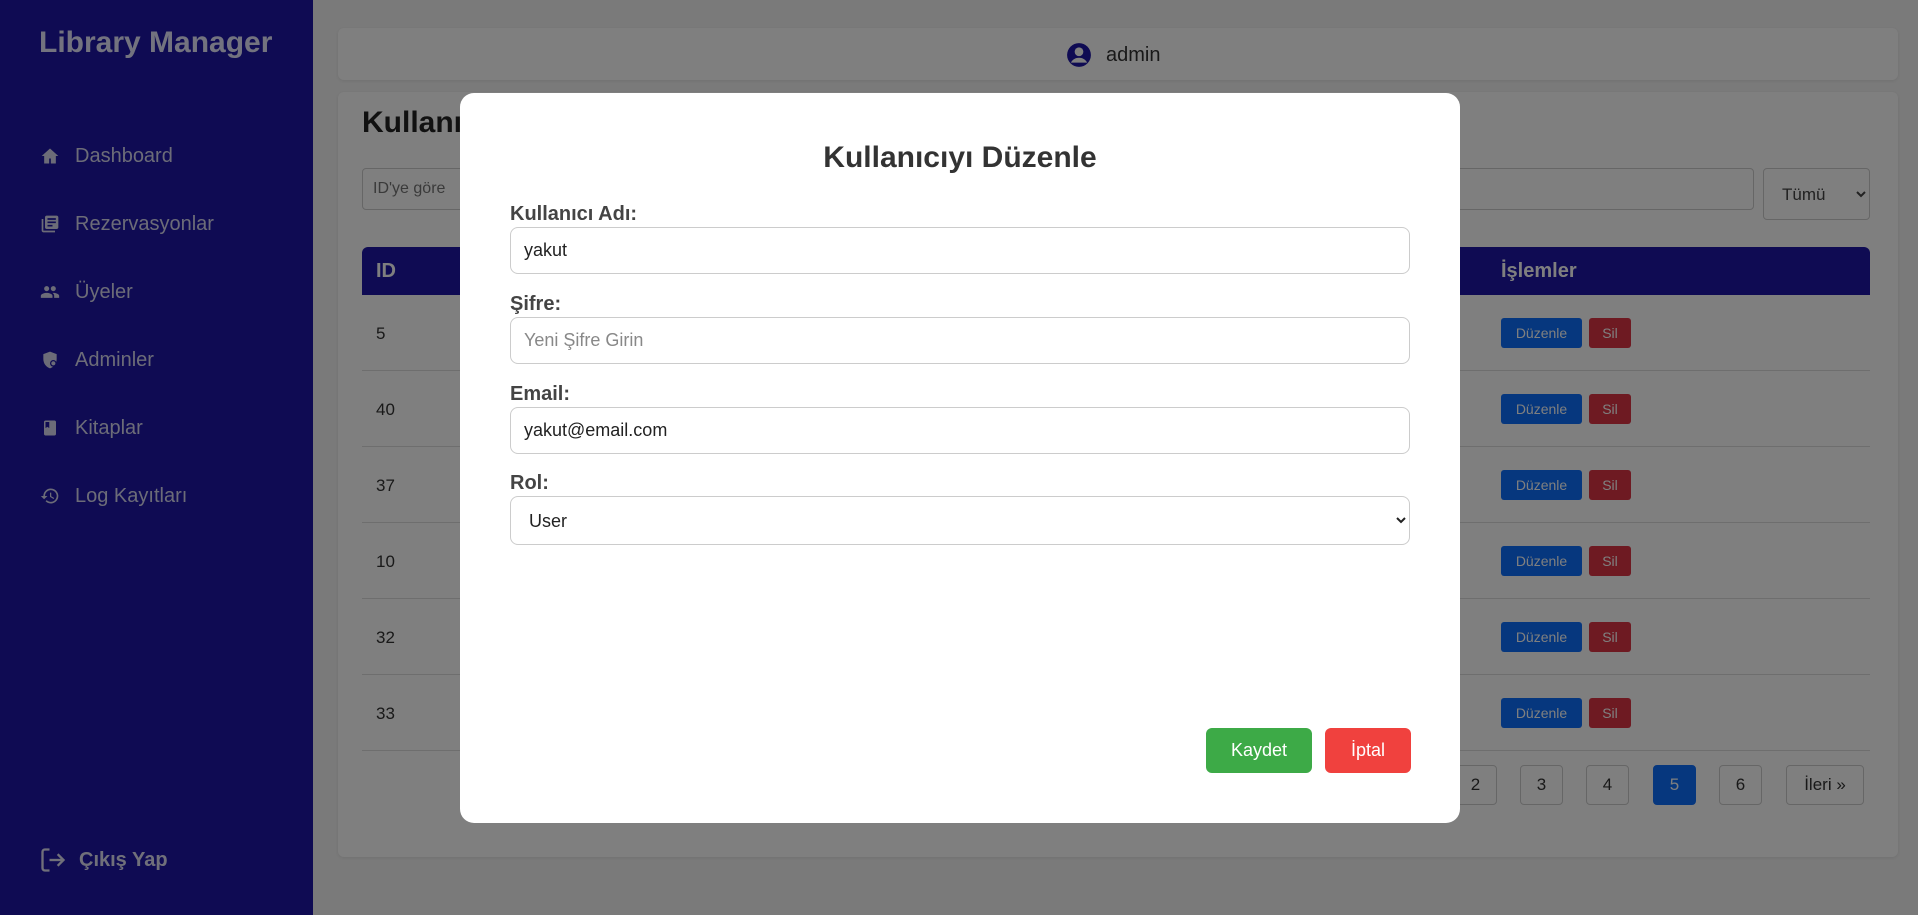 The width and height of the screenshot is (1918, 915). Describe the element at coordinates (529, 483) in the screenshot. I see `role-label: Rol:` at that location.